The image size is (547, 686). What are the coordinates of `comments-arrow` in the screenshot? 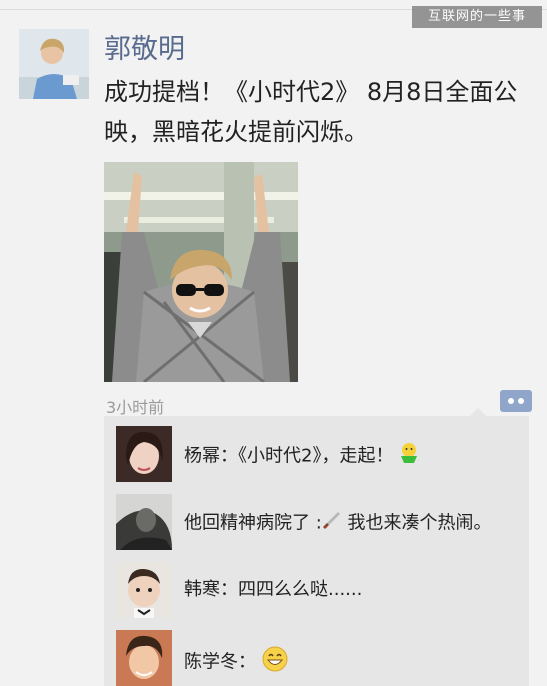 It's located at (478, 412).